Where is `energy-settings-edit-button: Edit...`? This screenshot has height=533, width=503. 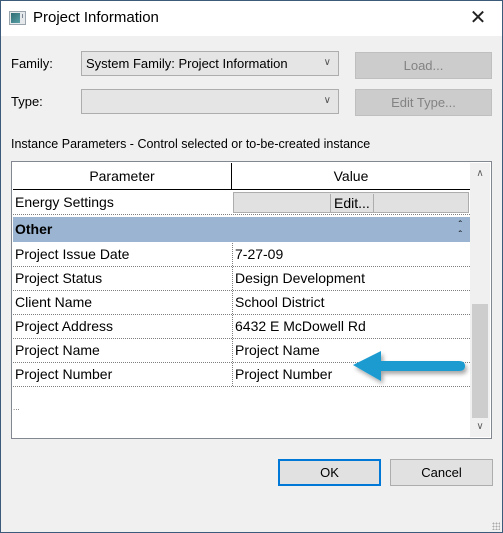 energy-settings-edit-button: Edit... is located at coordinates (352, 203).